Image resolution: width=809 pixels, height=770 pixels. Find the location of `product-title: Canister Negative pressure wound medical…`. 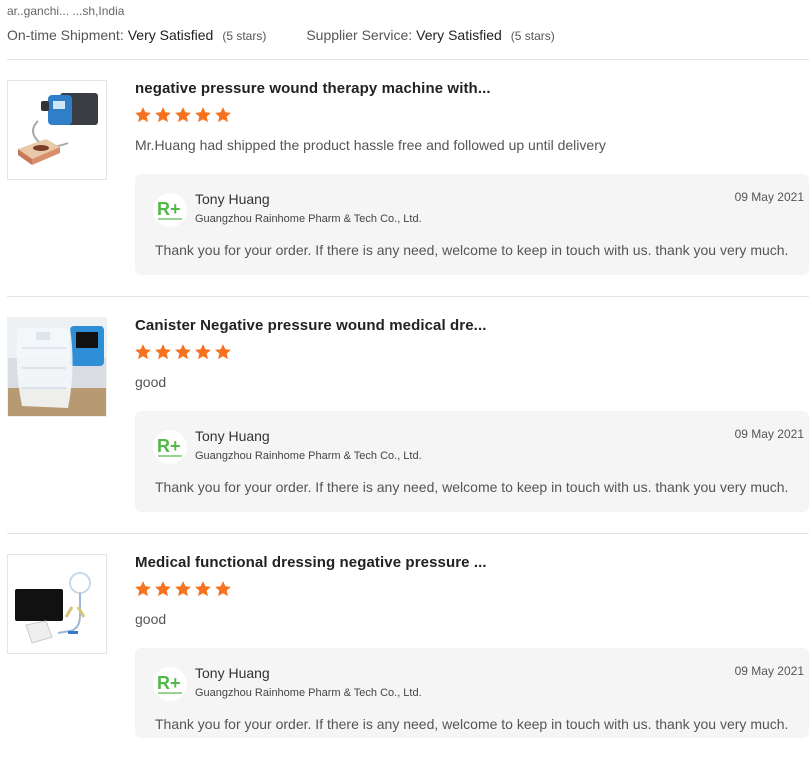

product-title: Canister Negative pressure wound medical… is located at coordinates (310, 325).